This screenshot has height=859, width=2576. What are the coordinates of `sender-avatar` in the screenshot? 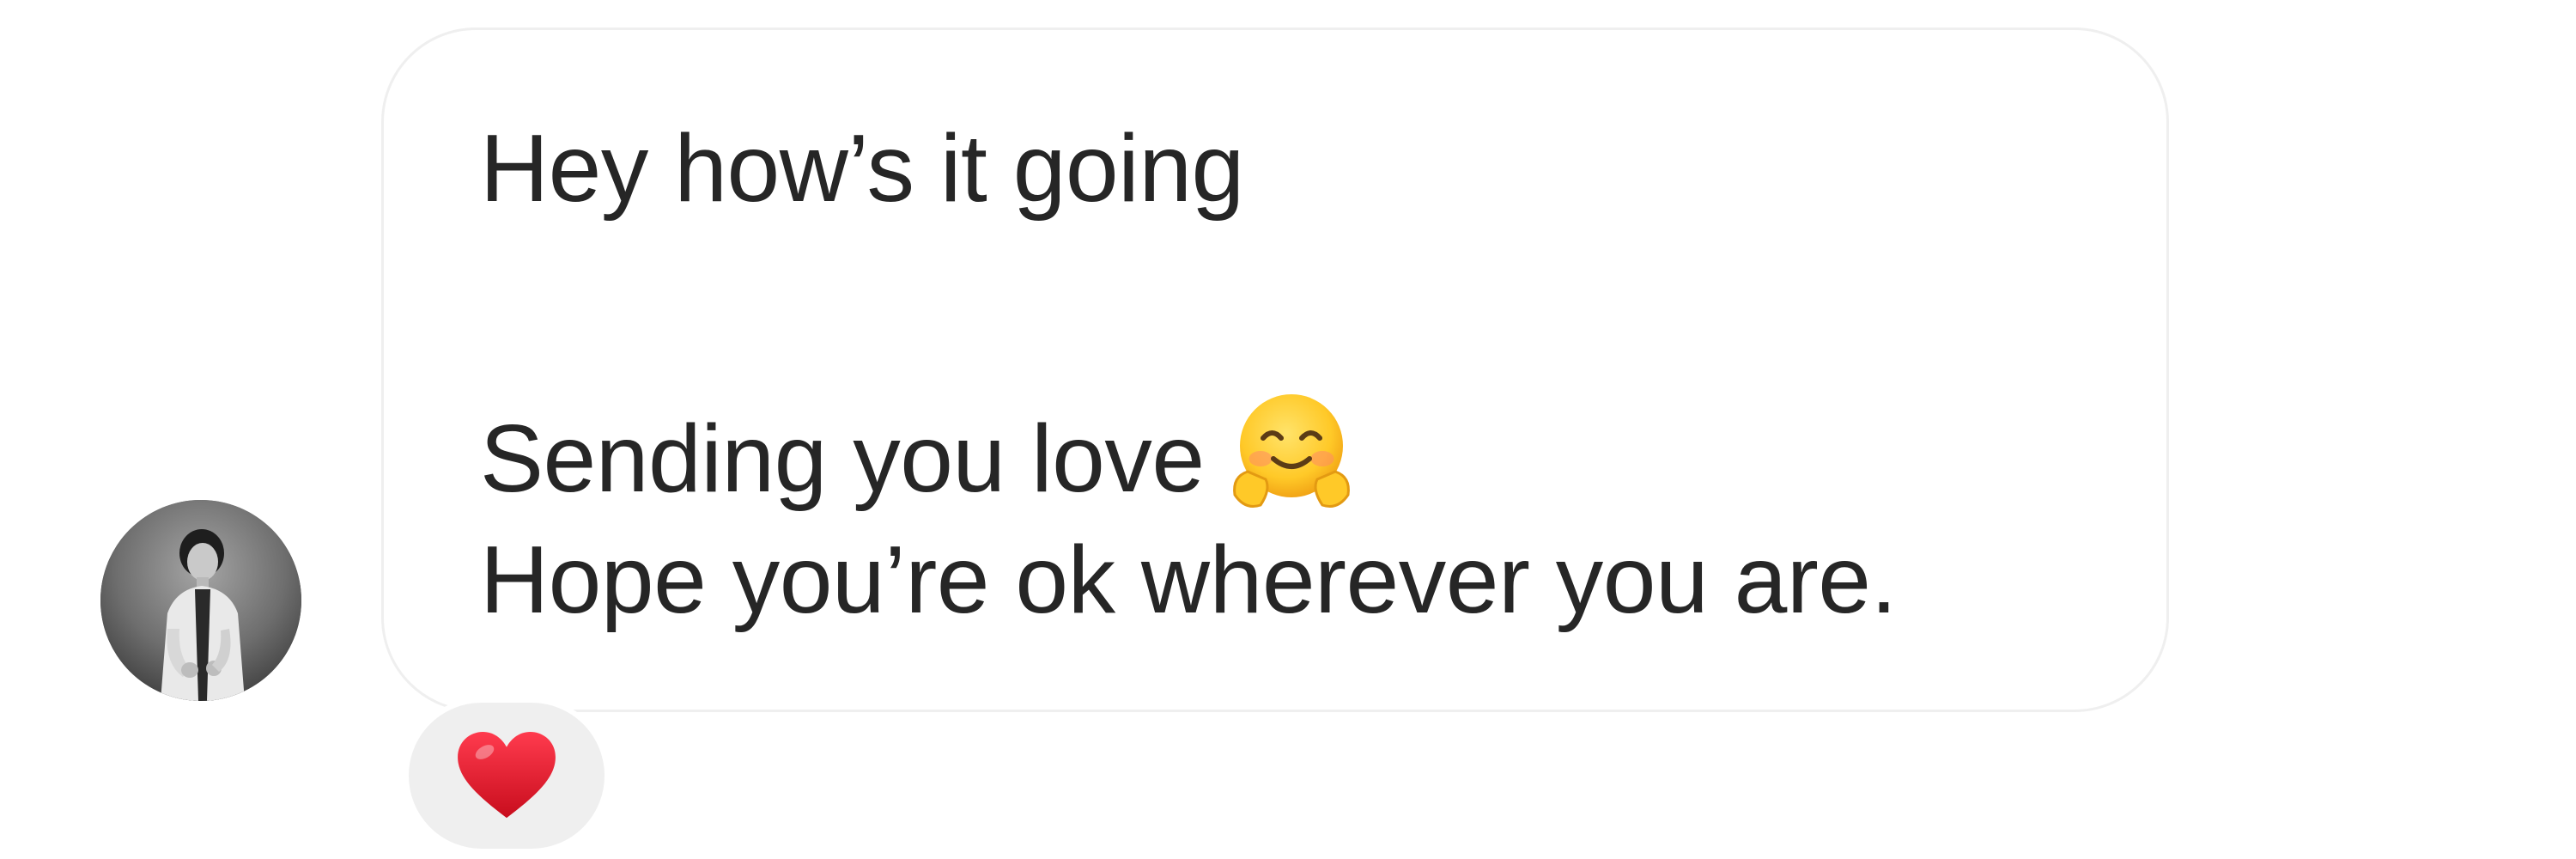 It's located at (201, 600).